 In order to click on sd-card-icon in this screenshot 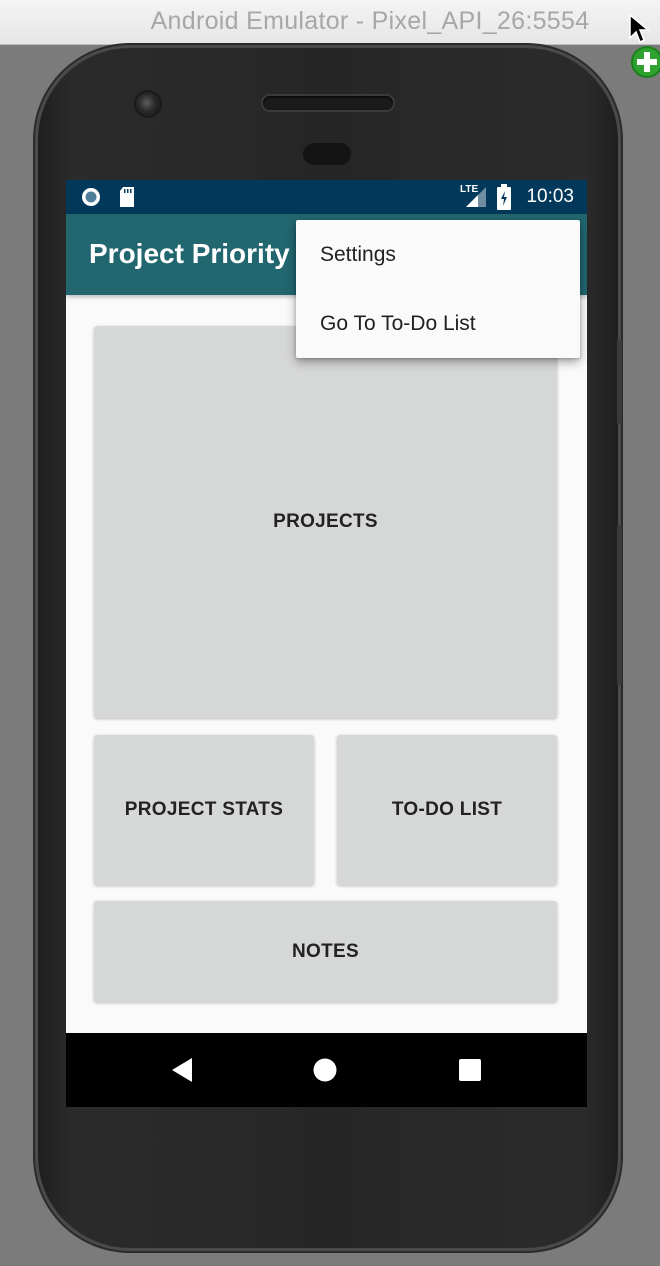, I will do `click(127, 197)`.